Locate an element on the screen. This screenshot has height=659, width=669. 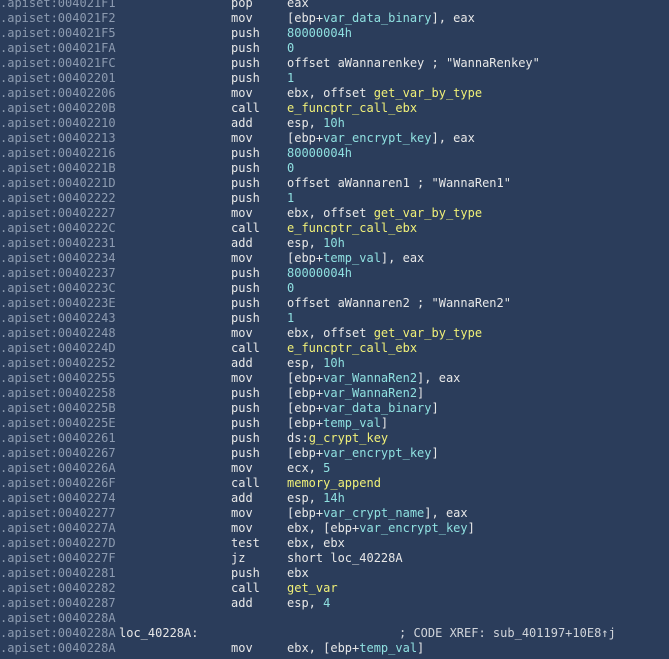
disasm-line: .apiset:0040227D test ebx, ebx is located at coordinates (334, 543).